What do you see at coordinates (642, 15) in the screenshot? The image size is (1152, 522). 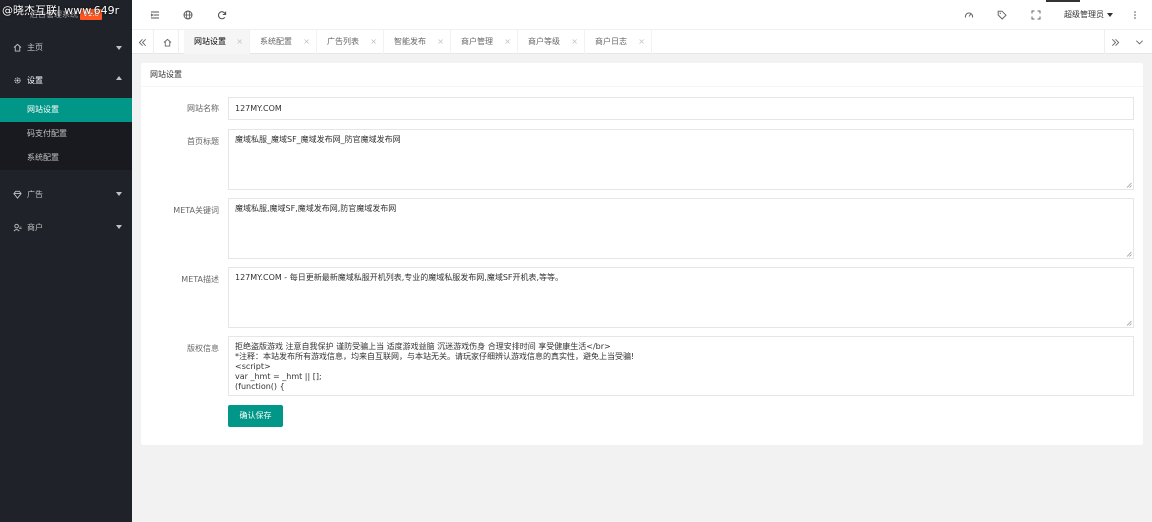 I see `top-header: 超级管理员` at bounding box center [642, 15].